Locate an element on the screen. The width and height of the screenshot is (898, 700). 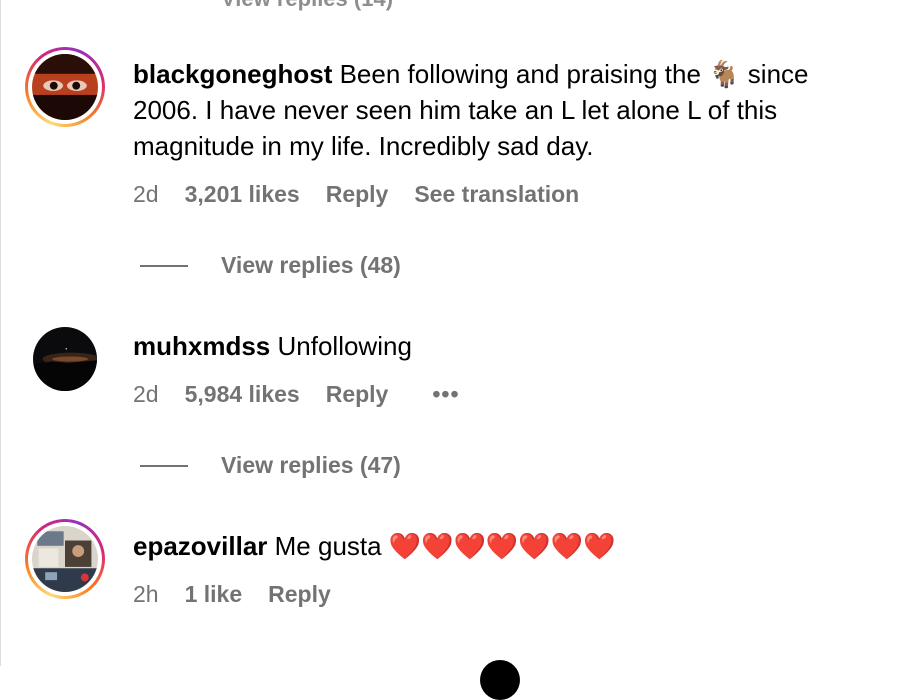
comment-meta: 2d 3,201 likes Reply See translation is located at coordinates (356, 194).